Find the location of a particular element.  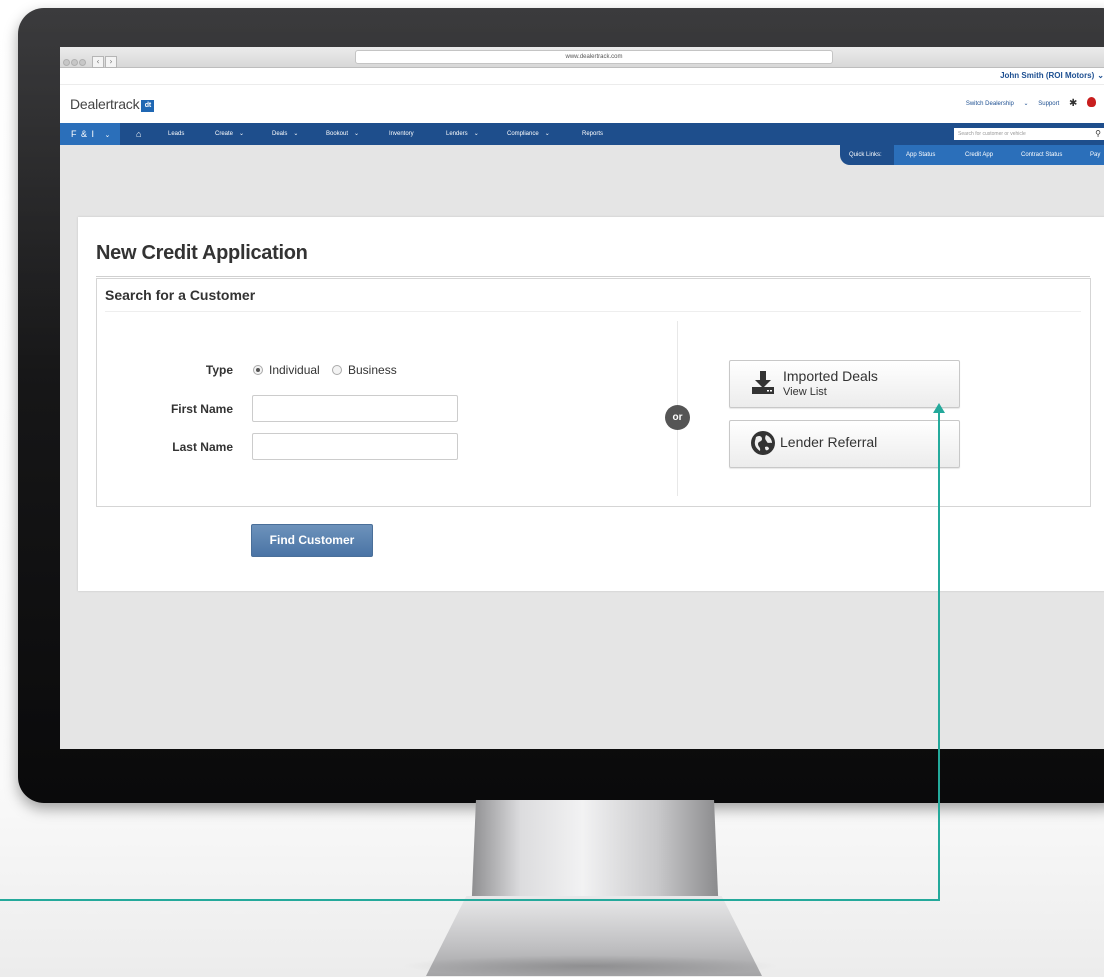

type-label: Type is located at coordinates (219, 370).